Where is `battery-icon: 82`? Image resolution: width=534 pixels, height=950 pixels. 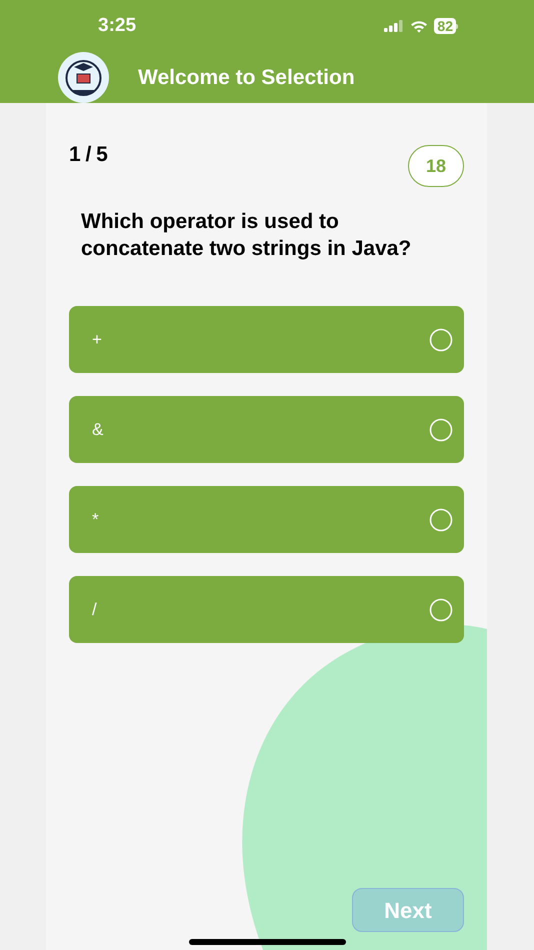
battery-icon: 82 is located at coordinates (446, 26).